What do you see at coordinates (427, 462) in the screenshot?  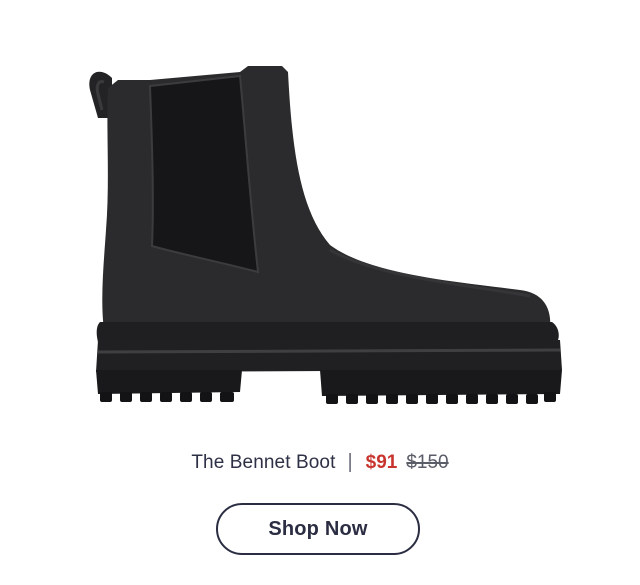 I see `original-price: $150` at bounding box center [427, 462].